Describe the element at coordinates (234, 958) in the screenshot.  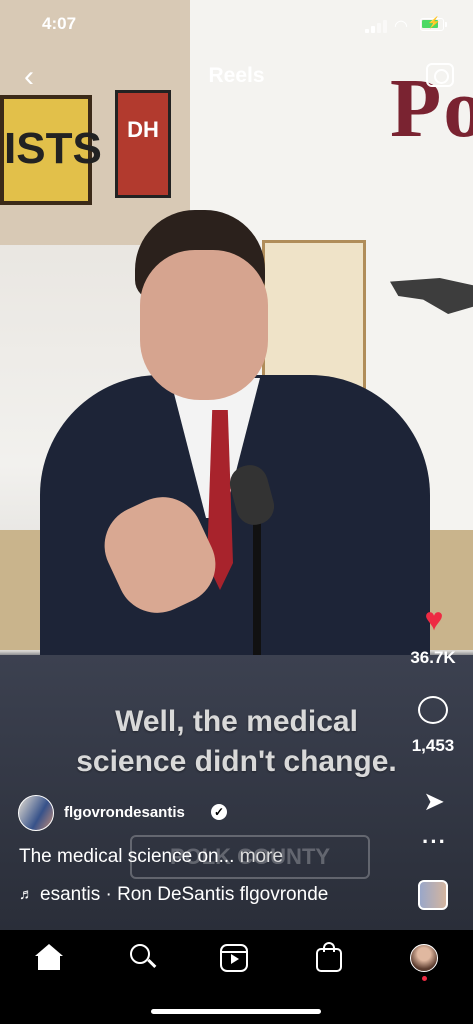
I see `reels-icon` at that location.